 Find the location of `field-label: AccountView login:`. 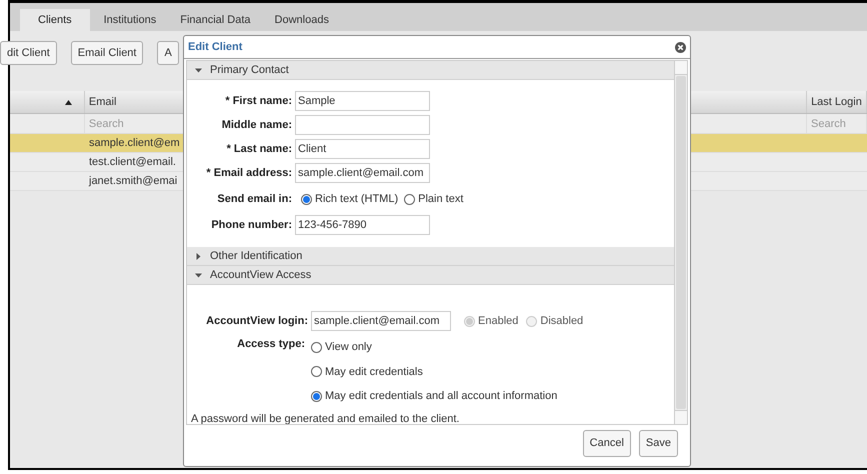

field-label: AccountView login: is located at coordinates (257, 321).